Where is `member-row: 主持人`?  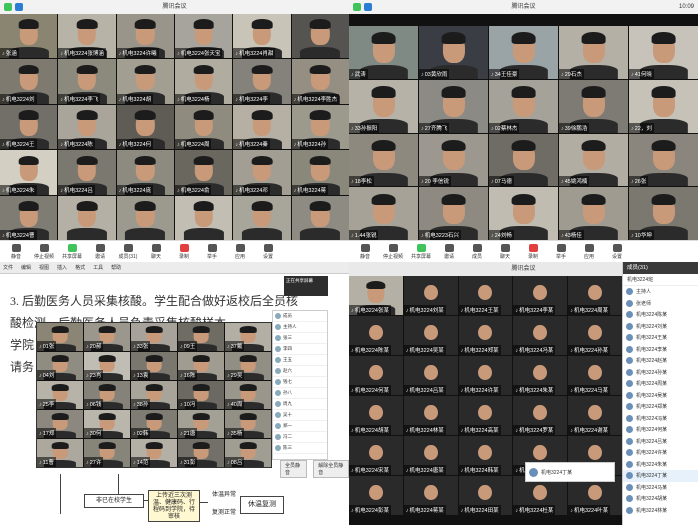
member-row: 主持人 is located at coordinates (660, 292).